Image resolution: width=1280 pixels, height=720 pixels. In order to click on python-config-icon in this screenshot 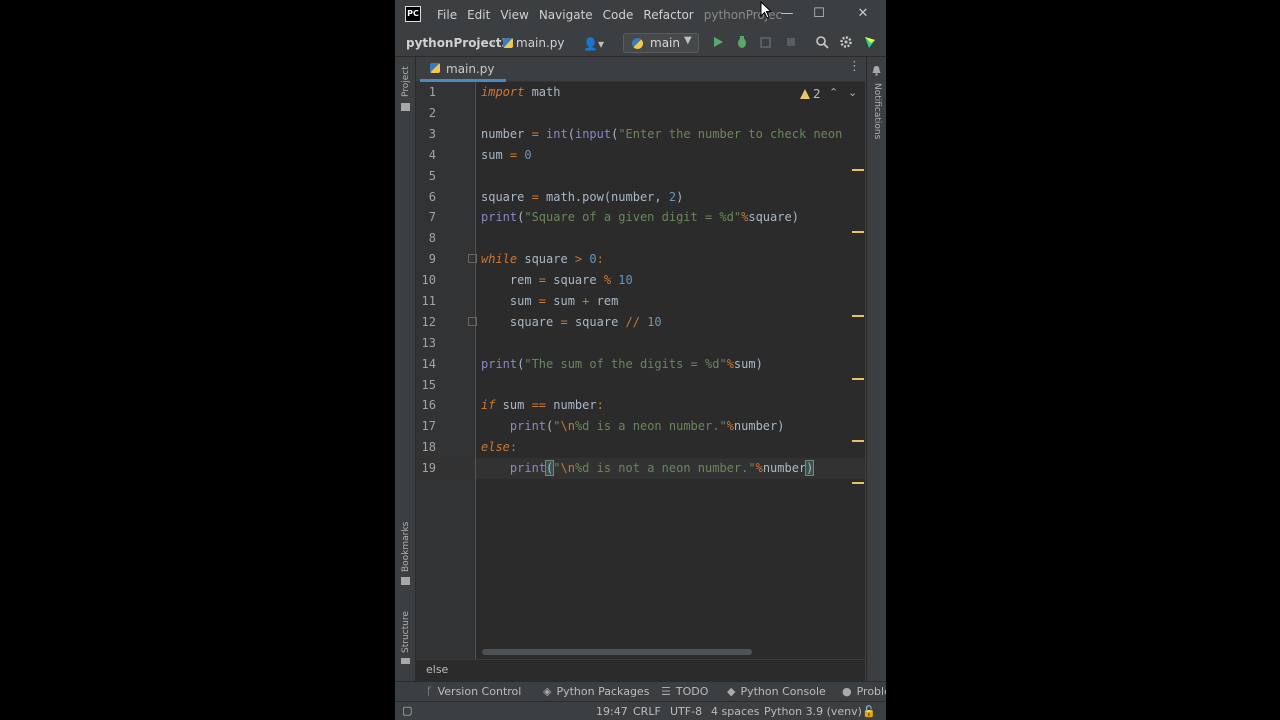, I will do `click(637, 43)`.